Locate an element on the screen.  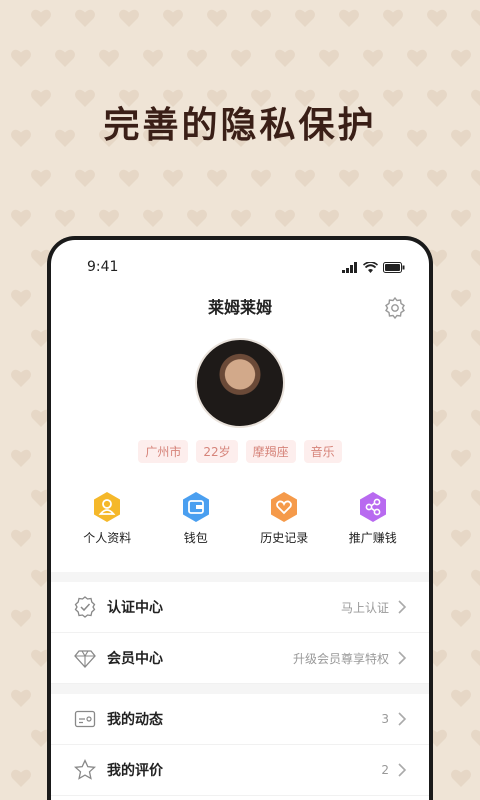
quick-action-label: 推广赚钱 is located at coordinates (372, 538).